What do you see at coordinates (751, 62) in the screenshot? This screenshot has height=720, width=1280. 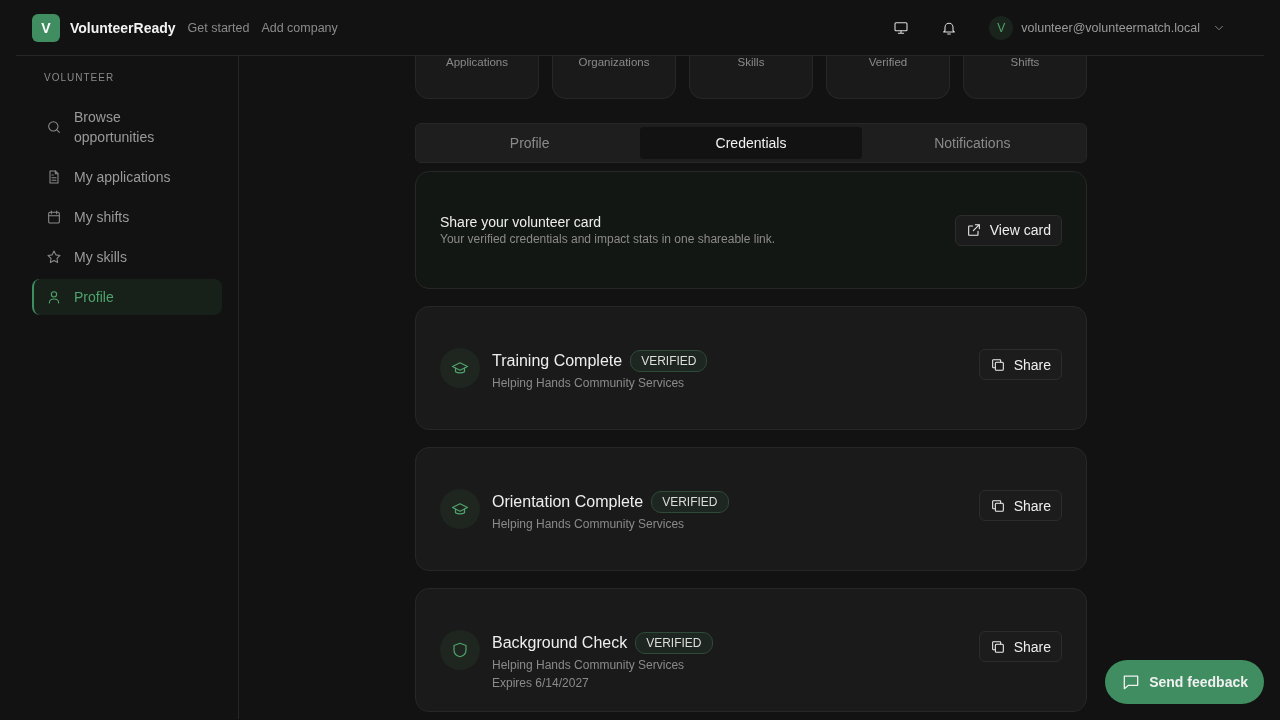 I see `stat-label: Skills` at bounding box center [751, 62].